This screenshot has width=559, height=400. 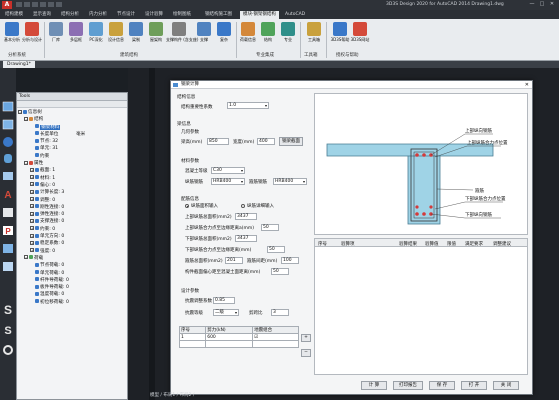 I want to click on s2-icon: S, so click(x=7, y=331).